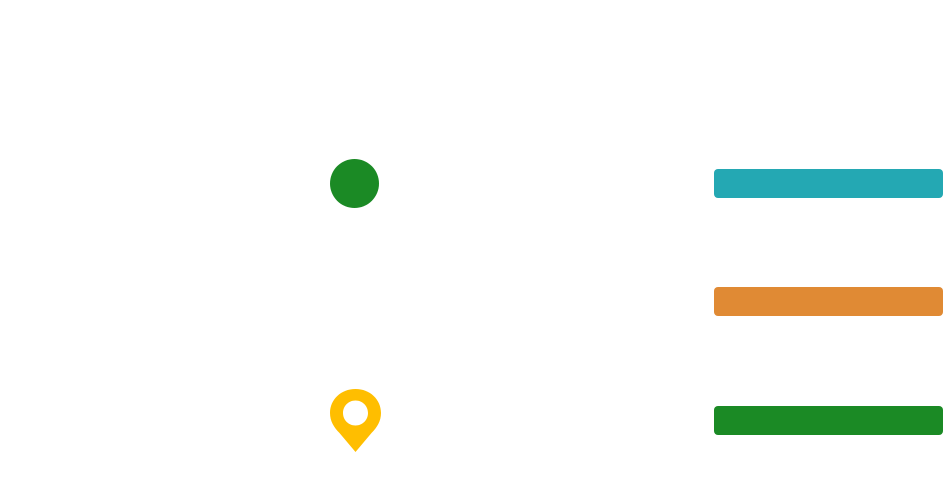  I want to click on teal-bar, so click(828, 183).